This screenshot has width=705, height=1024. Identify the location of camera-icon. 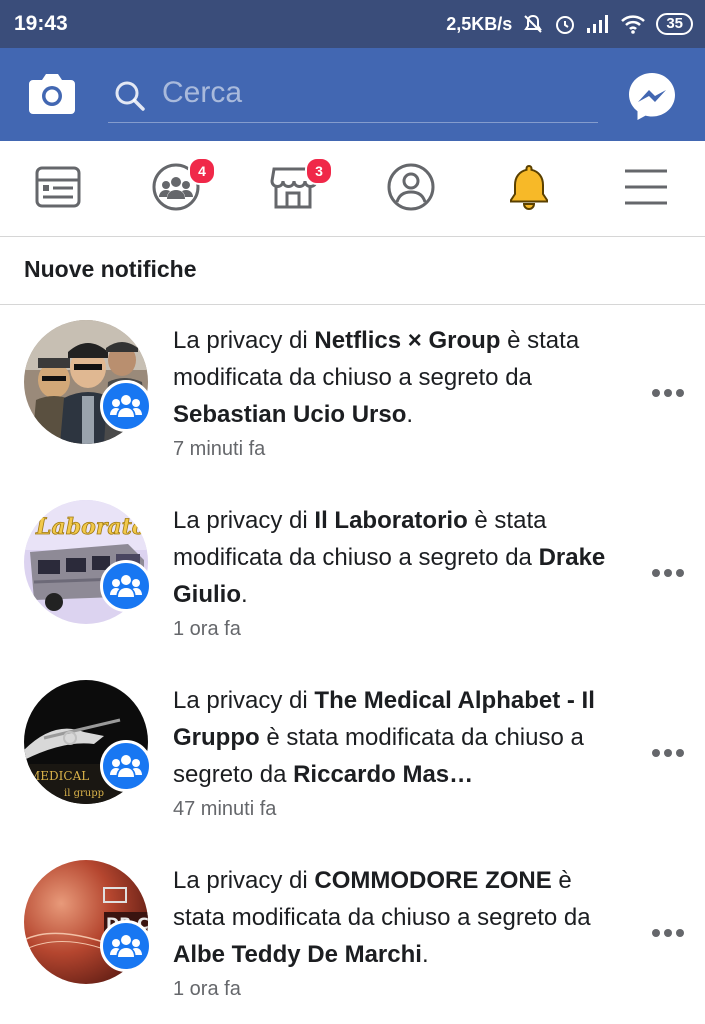
(52, 93).